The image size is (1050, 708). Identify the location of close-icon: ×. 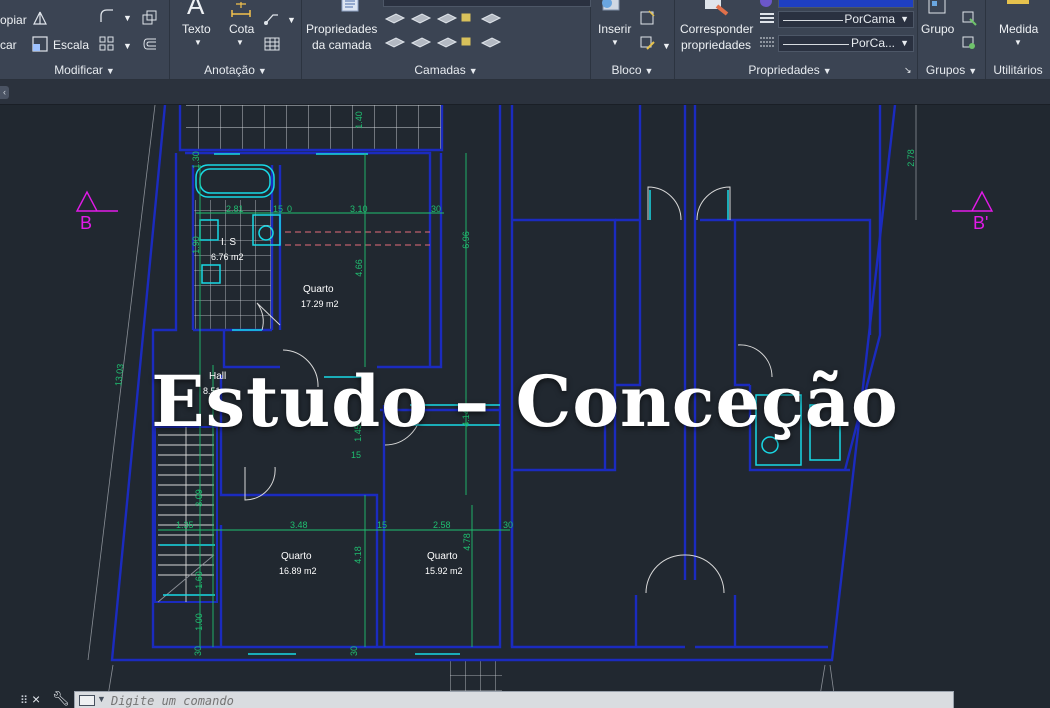
(36, 699).